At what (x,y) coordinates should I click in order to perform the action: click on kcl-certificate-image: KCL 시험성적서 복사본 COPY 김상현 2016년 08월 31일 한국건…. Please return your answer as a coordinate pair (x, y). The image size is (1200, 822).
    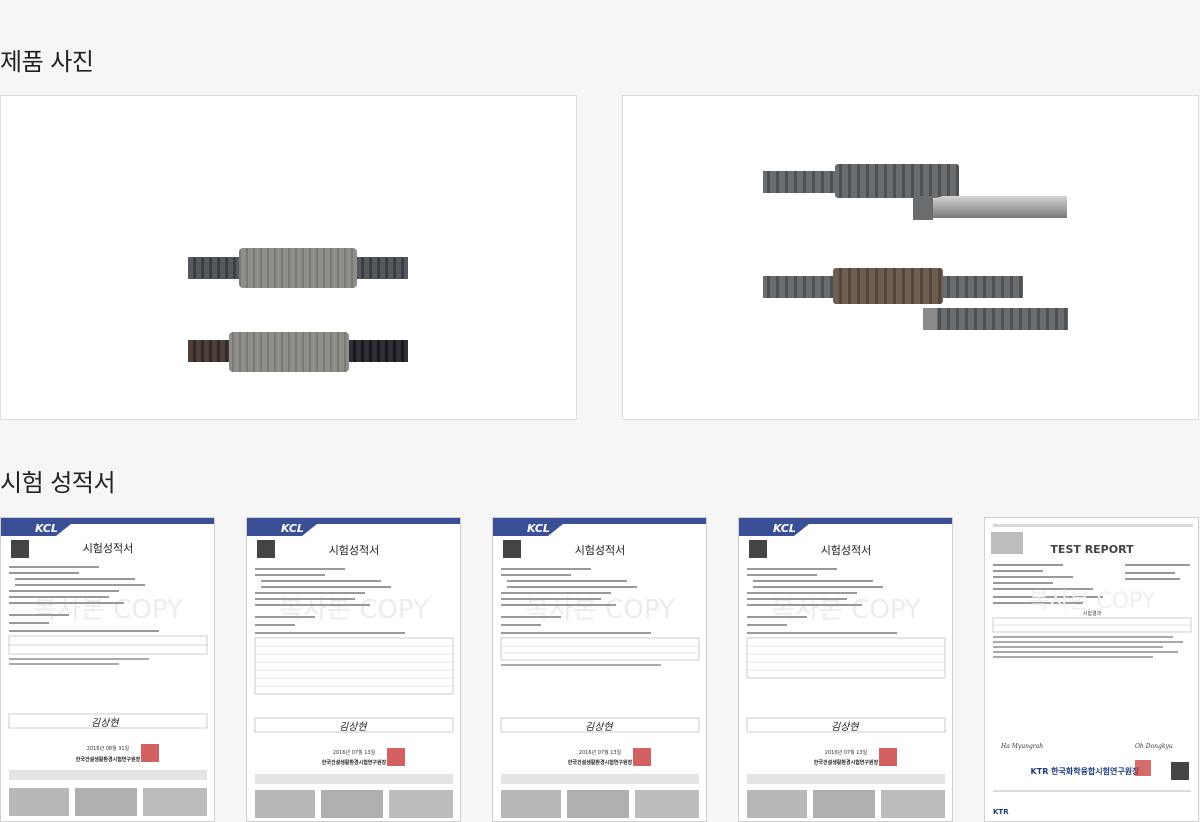
    Looking at the image, I should click on (107, 669).